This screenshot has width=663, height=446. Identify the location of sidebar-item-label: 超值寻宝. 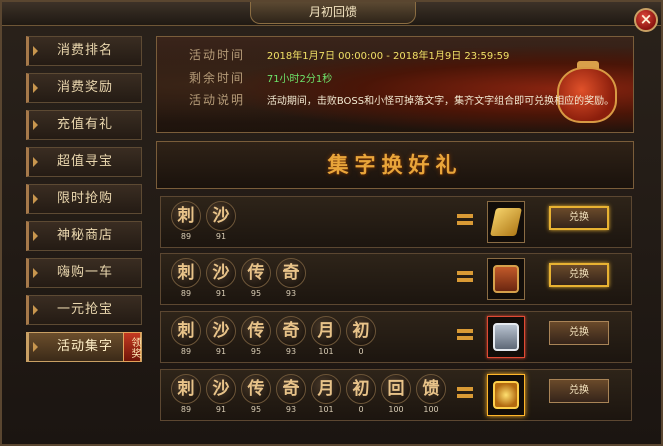
(84, 161).